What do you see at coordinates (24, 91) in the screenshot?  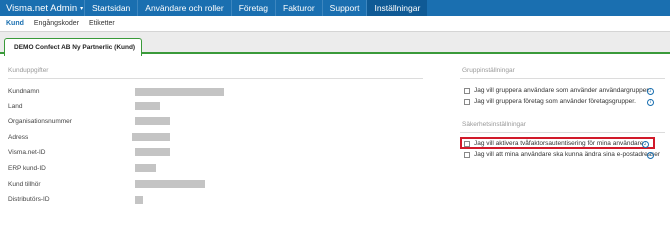 I see `field-label-customer-name: Kundnamn` at bounding box center [24, 91].